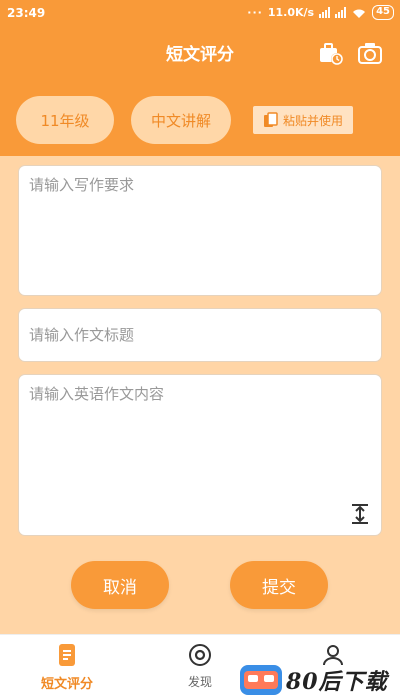 The image size is (400, 700). What do you see at coordinates (200, 655) in the screenshot?
I see `compass-icon` at bounding box center [200, 655].